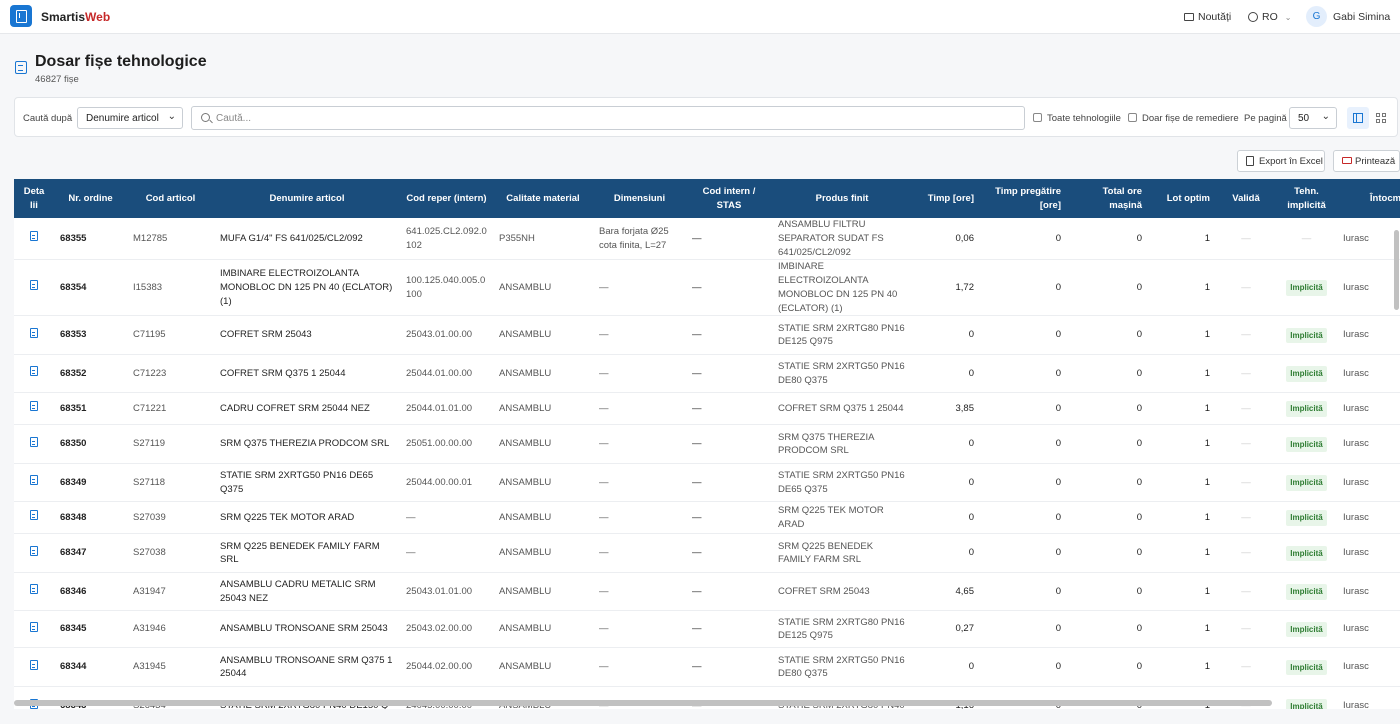  What do you see at coordinates (1182, 198) in the screenshot?
I see `col-lot: Lot optim` at bounding box center [1182, 198].